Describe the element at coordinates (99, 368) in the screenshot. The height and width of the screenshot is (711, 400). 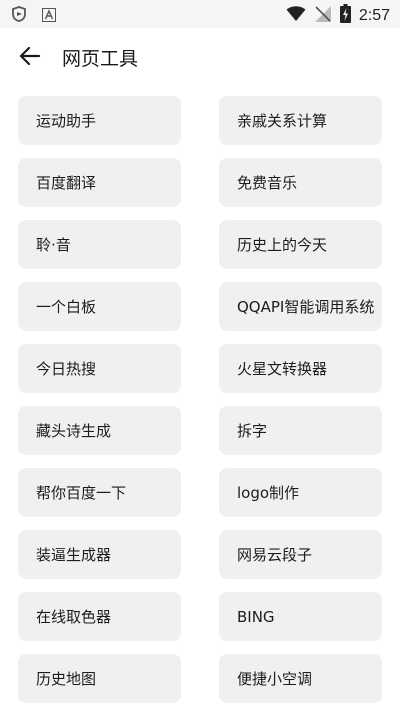
I see `tool-button-jinri-resou: 今日热搜` at that location.